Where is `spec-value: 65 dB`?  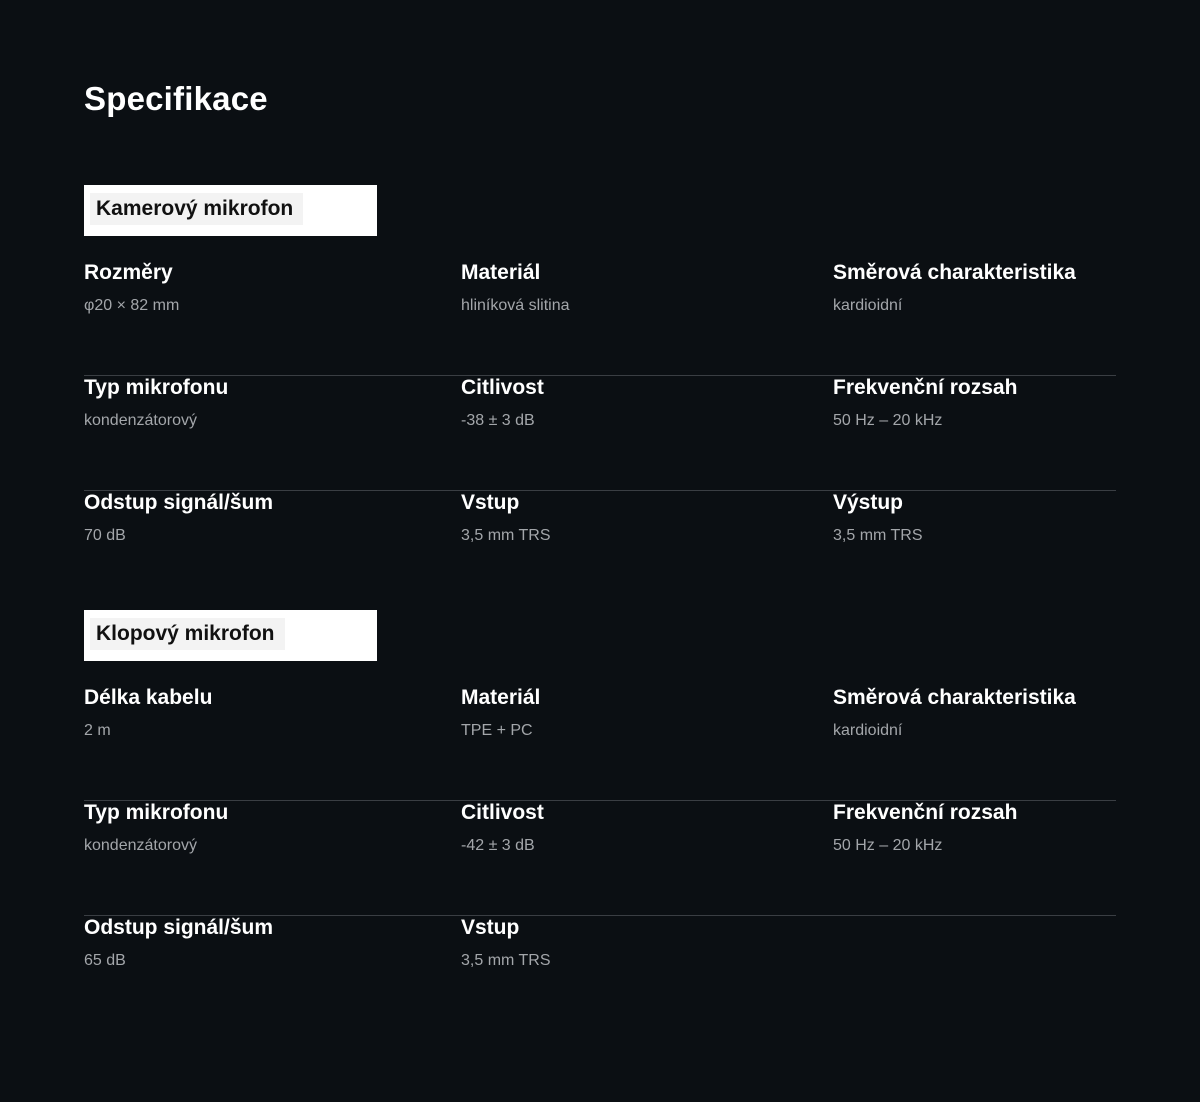
spec-value: 65 dB is located at coordinates (105, 960).